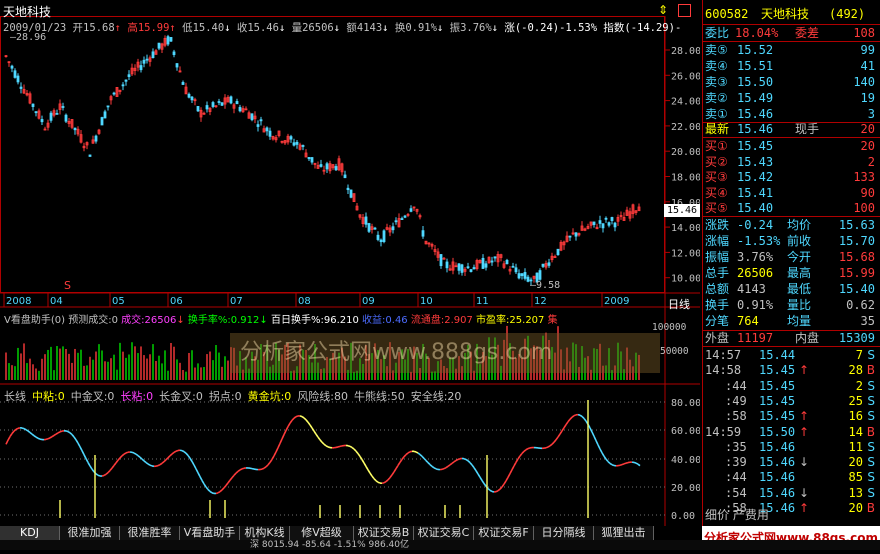 The height and width of the screenshot is (554, 880). Describe the element at coordinates (716, 162) in the screenshot. I see `buy-level-label: 买②` at that location.